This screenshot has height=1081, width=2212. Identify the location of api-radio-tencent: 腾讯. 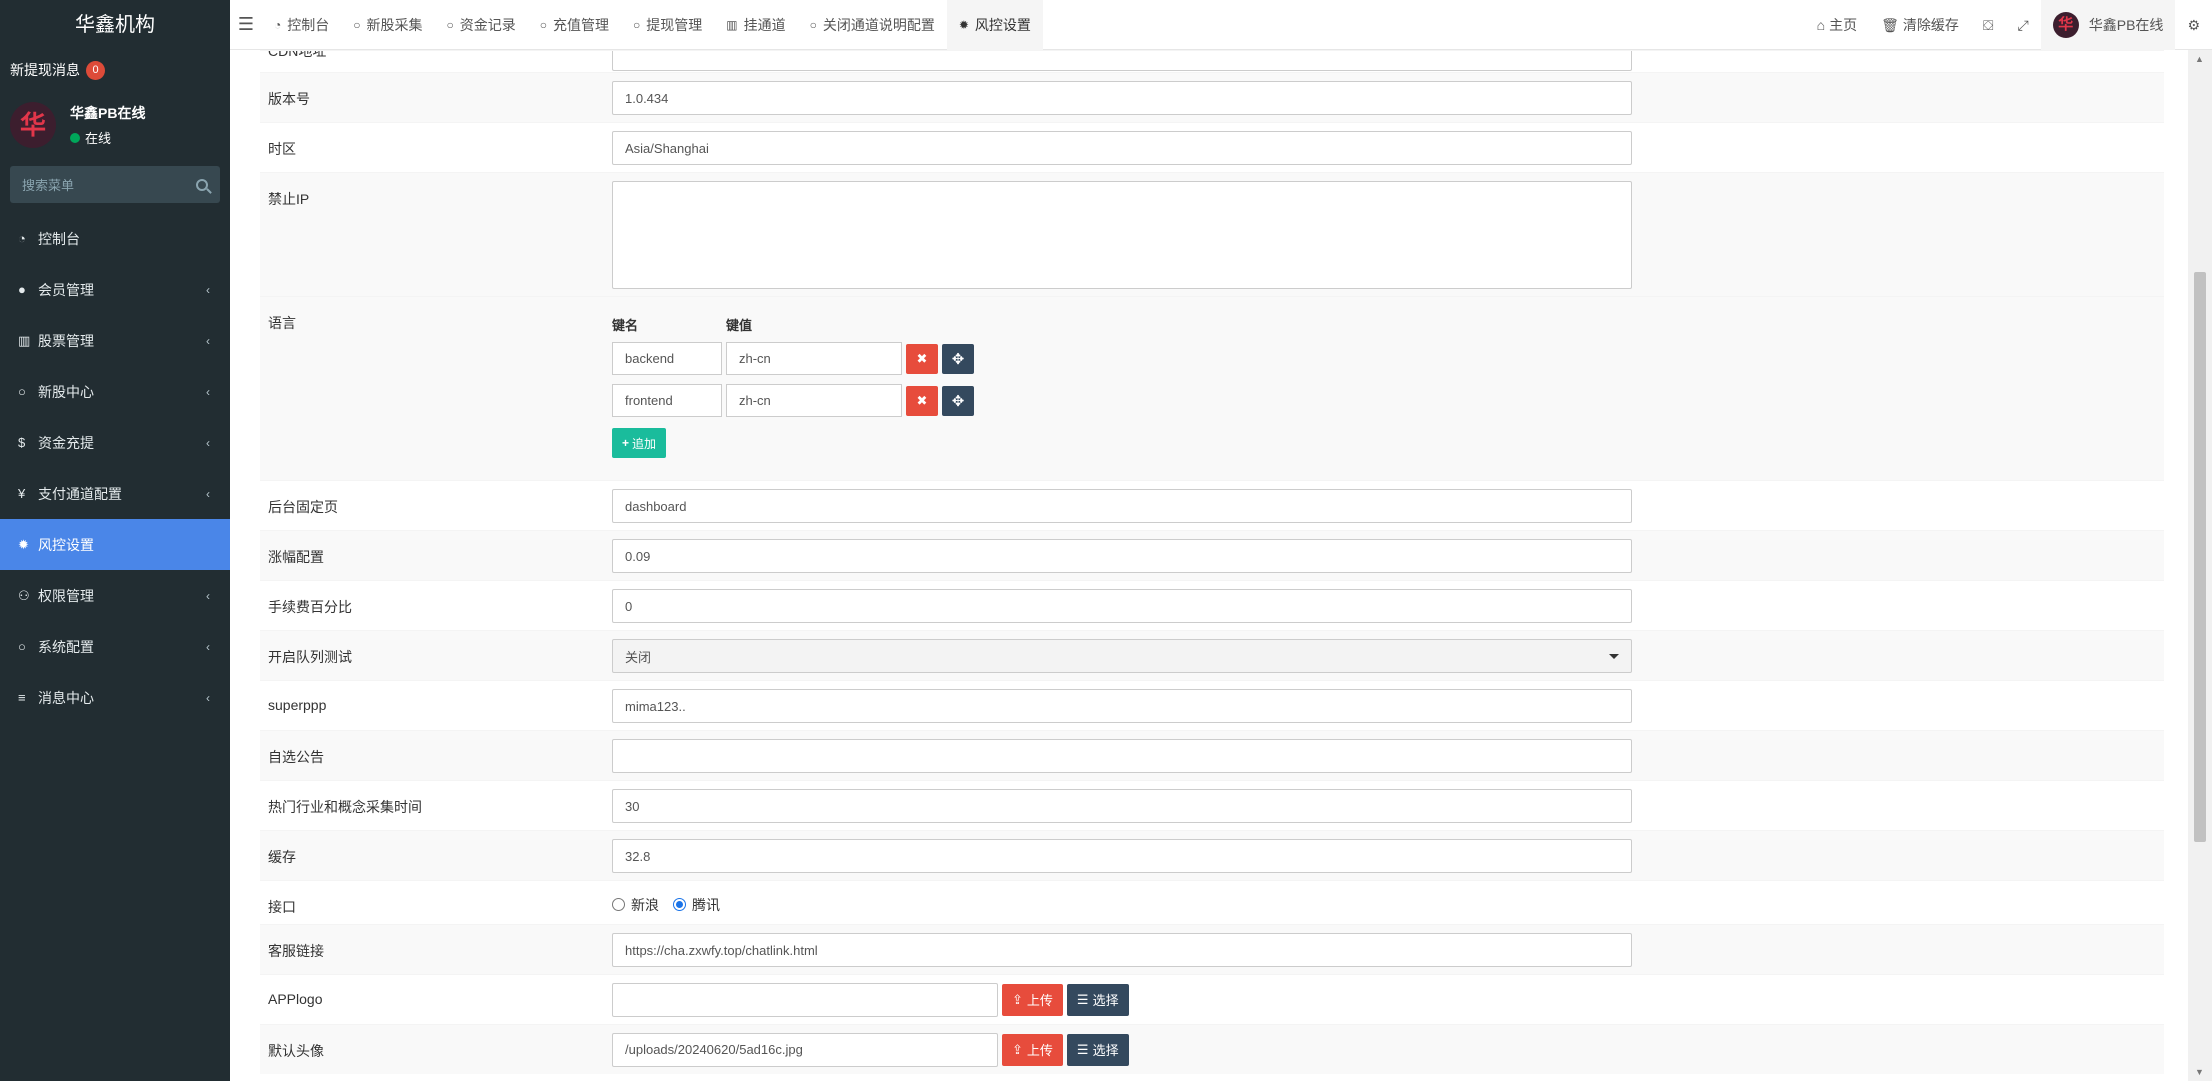
(696, 904).